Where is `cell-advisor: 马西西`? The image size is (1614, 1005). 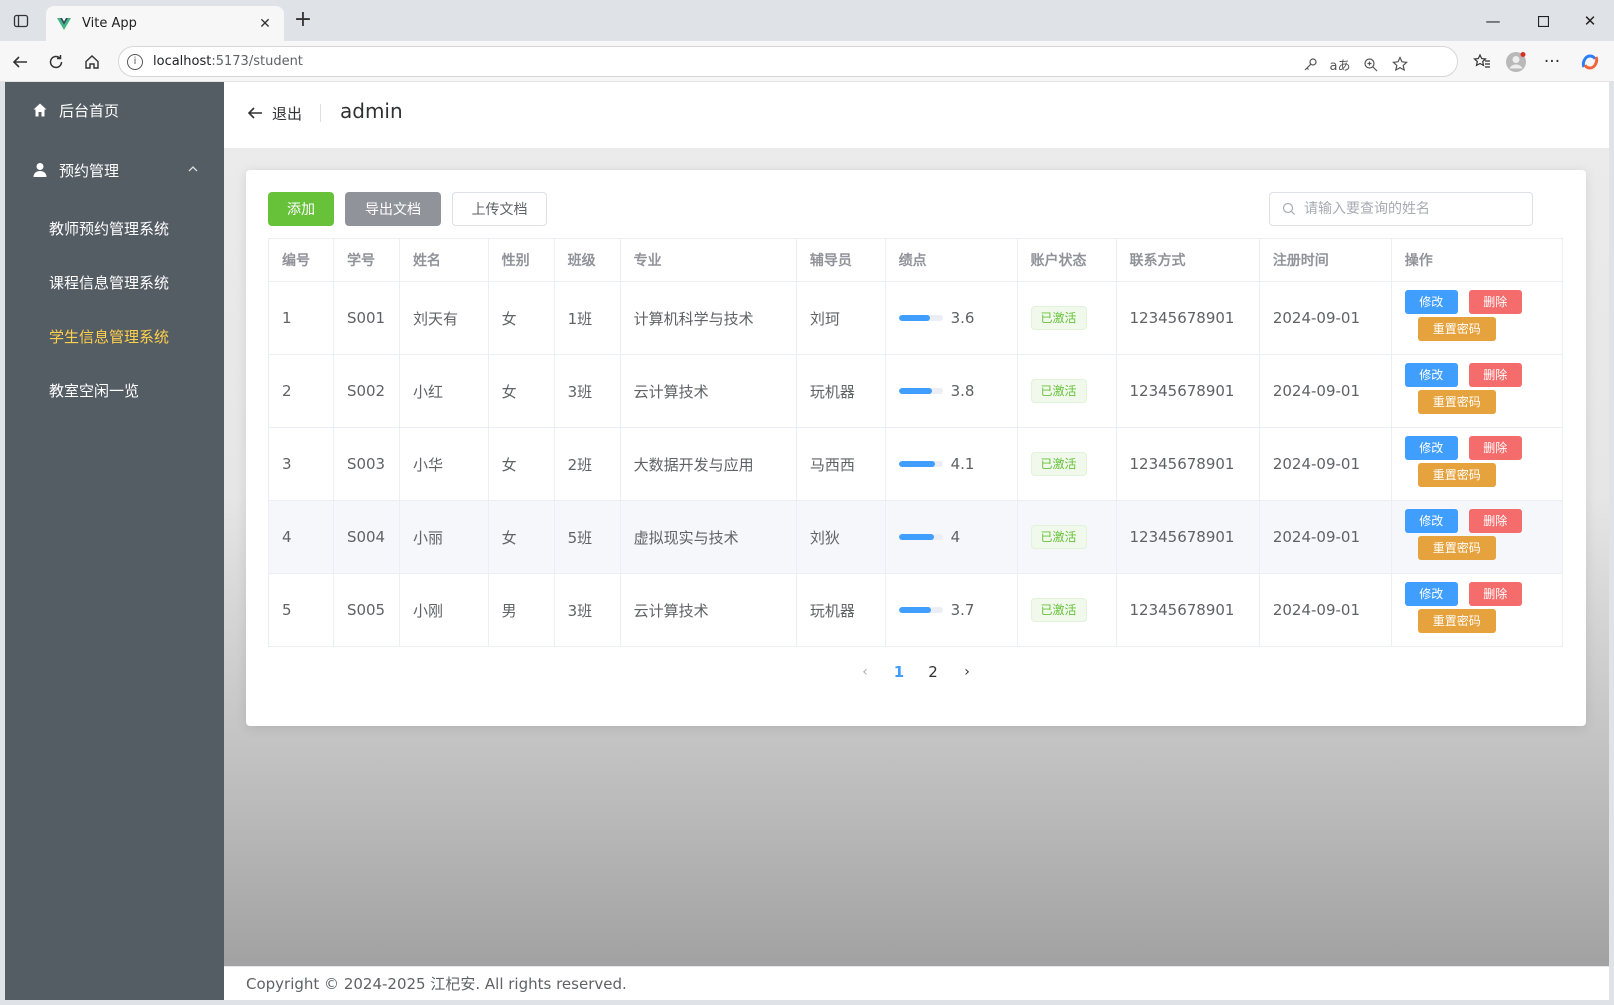 cell-advisor: 马西西 is located at coordinates (840, 464).